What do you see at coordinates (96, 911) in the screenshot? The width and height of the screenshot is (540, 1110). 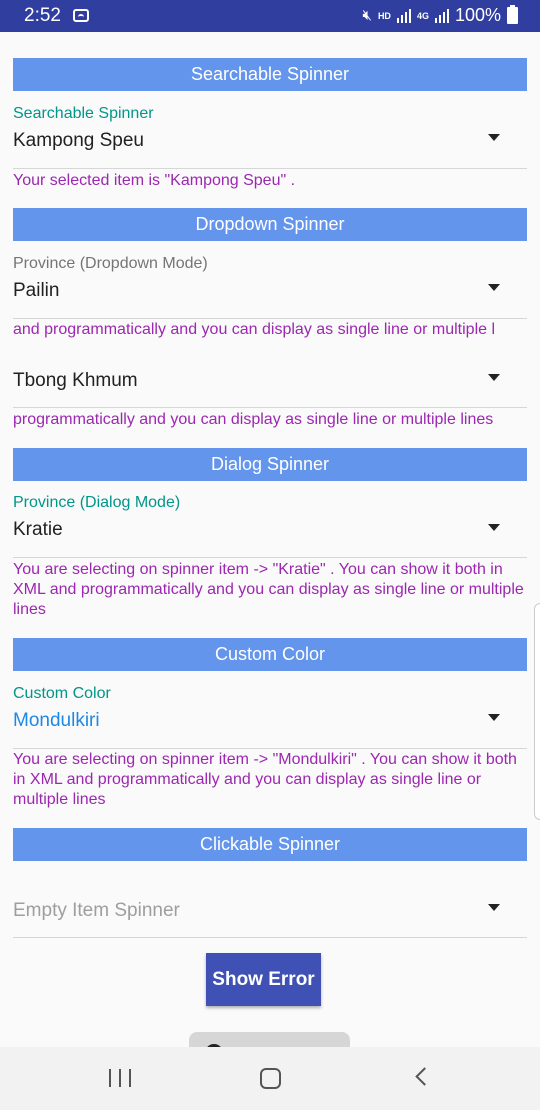 I see `empty-item-spinner: Empty Item Spinner` at bounding box center [96, 911].